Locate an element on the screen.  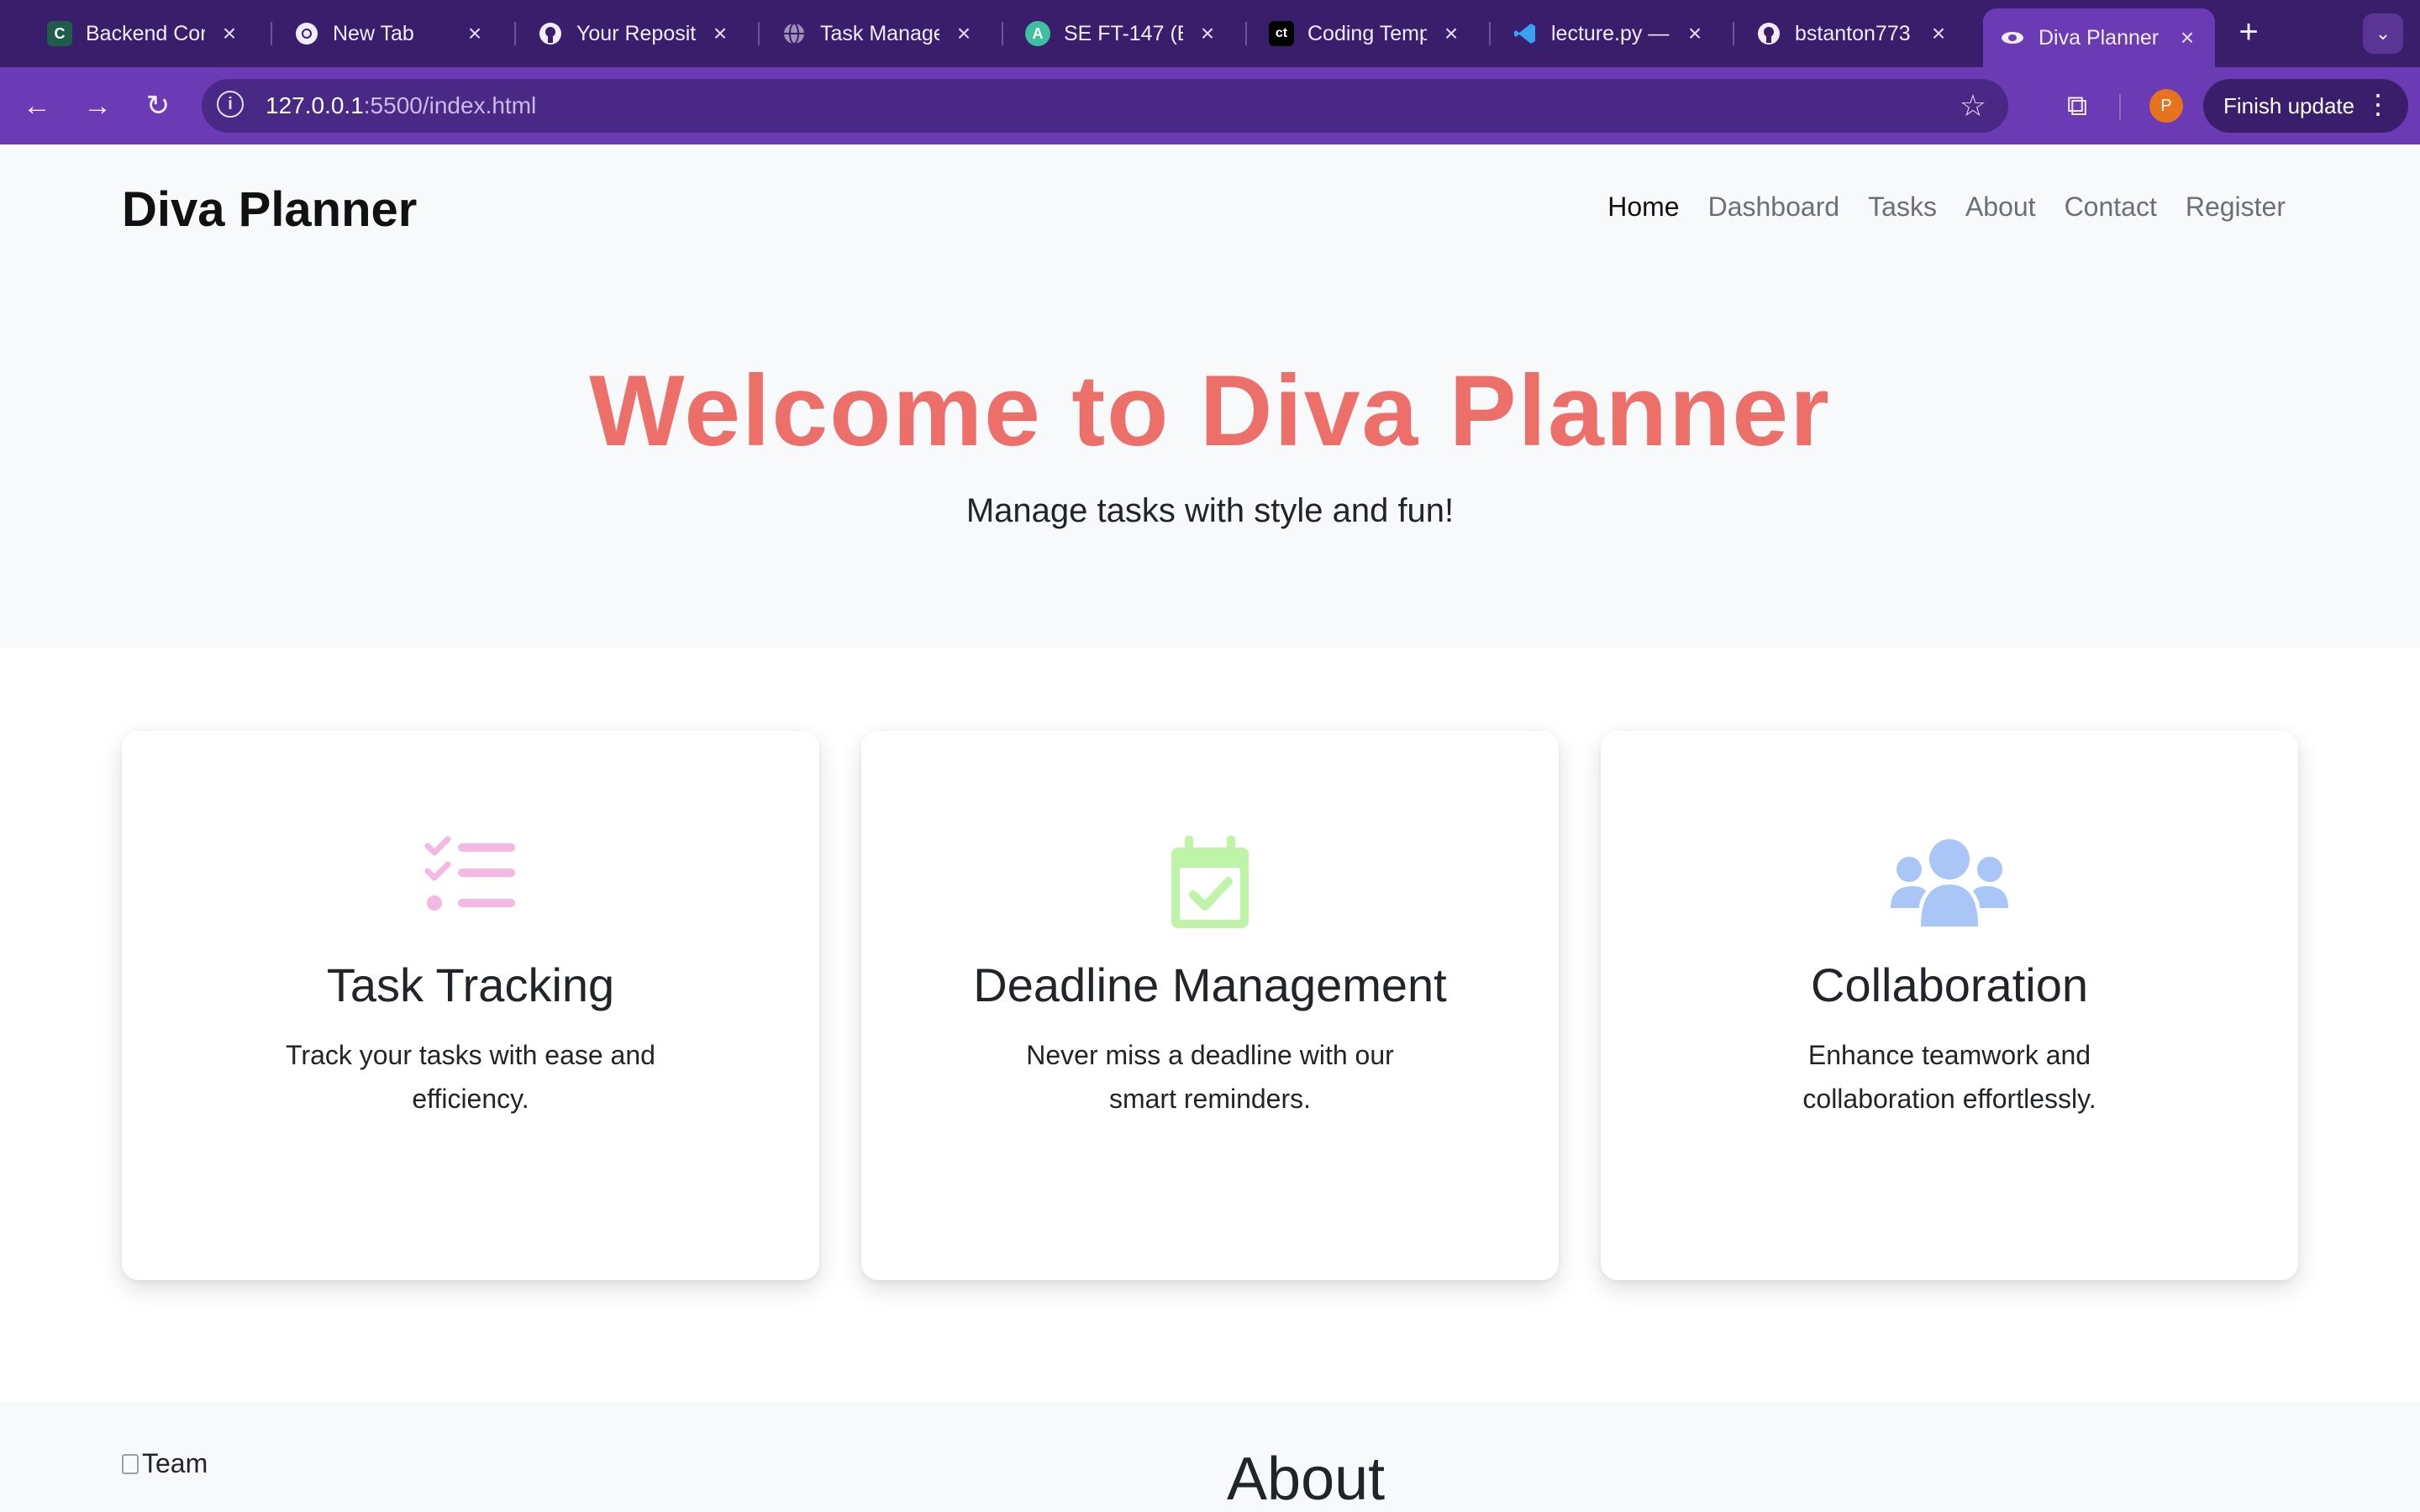
browser-tab-newtab: New Tab × is located at coordinates (390, 33).